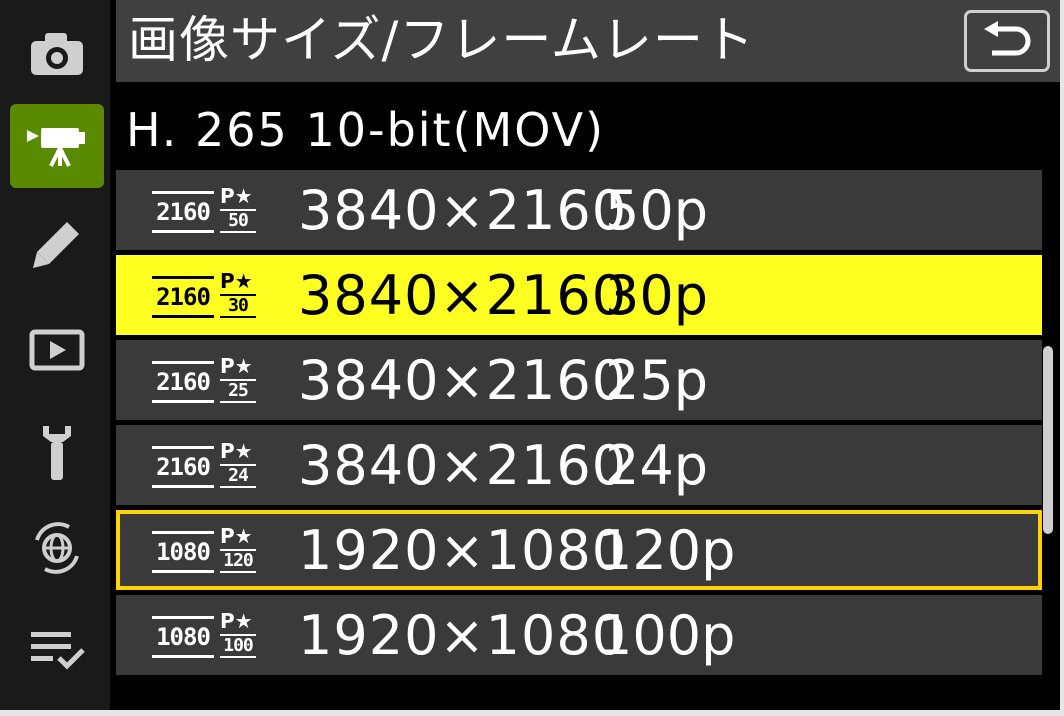  I want to click on menu-header: 画像サイズ/フレームレート, so click(588, 41).